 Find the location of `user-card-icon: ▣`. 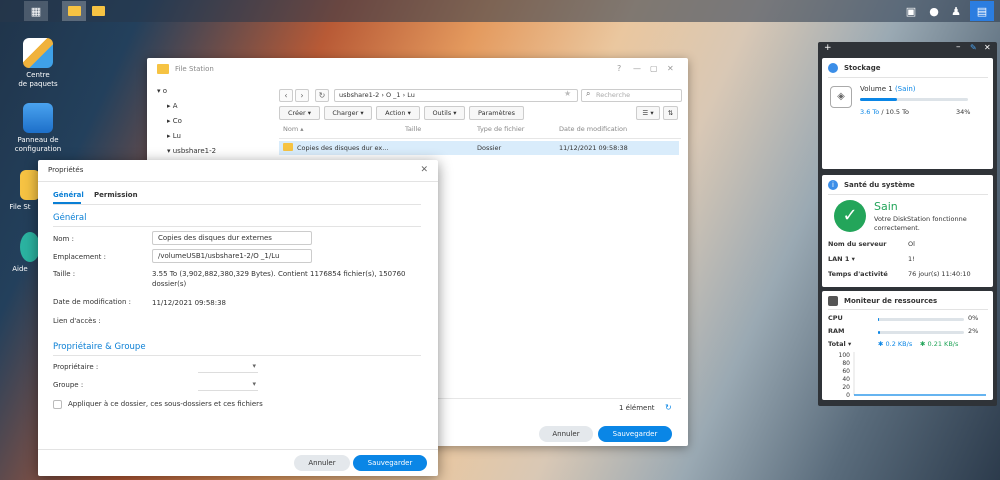

user-card-icon: ▣ is located at coordinates (911, 11).